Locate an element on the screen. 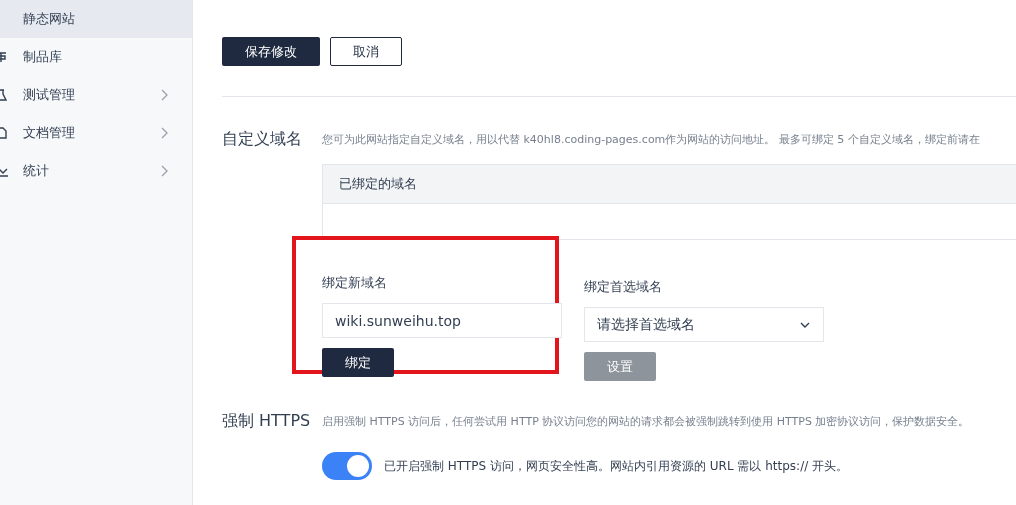 The height and width of the screenshot is (505, 1016). status-text: 已开启强制 HTTPS 访问，网页安全性高。网站内引用资源的 URL 需以 https:// 开头。 is located at coordinates (616, 466).